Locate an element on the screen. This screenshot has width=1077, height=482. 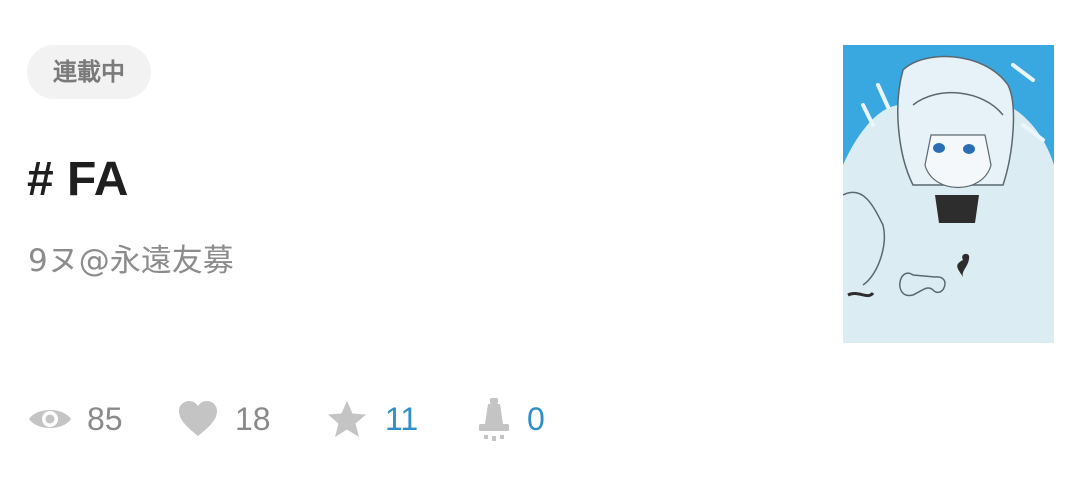
bookmarks-stat: 11 is located at coordinates (402, 419).